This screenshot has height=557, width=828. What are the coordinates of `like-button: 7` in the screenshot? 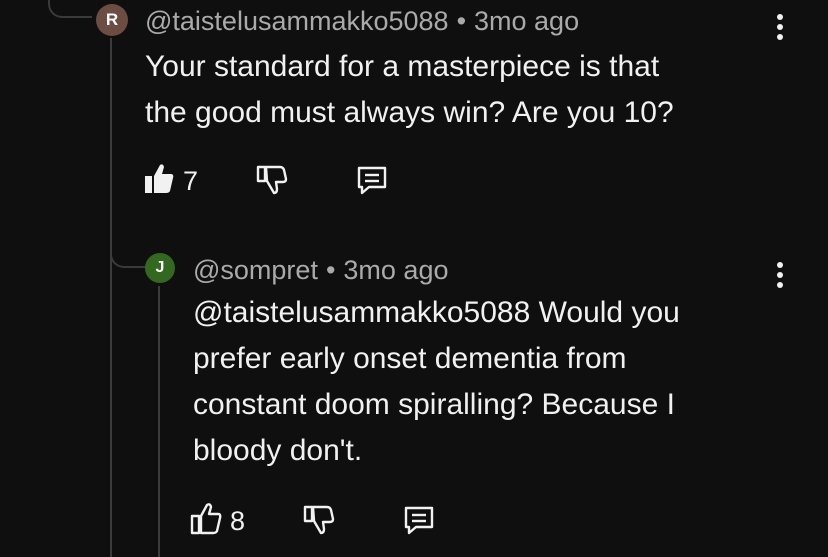 It's located at (170, 181).